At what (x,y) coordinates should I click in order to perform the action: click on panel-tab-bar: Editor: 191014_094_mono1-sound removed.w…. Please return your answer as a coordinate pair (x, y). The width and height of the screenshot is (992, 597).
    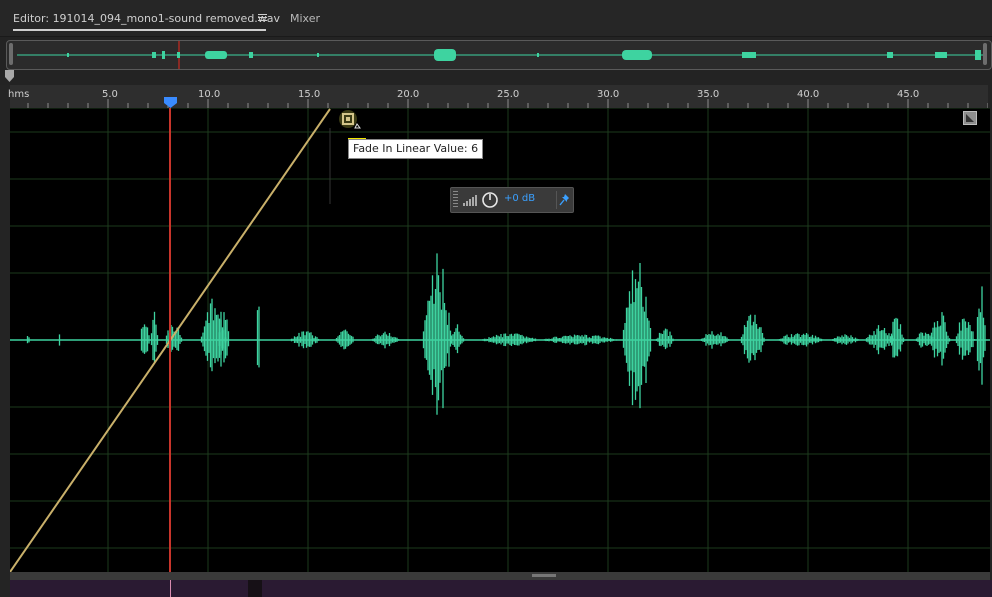
    Looking at the image, I should click on (496, 18).